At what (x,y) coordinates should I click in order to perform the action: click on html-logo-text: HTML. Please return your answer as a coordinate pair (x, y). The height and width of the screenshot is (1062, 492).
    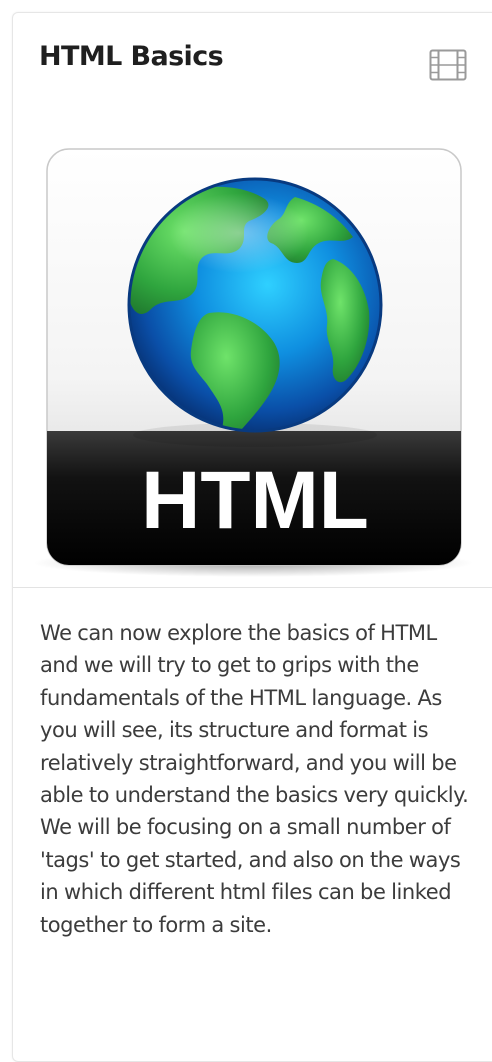
    Looking at the image, I should click on (255, 500).